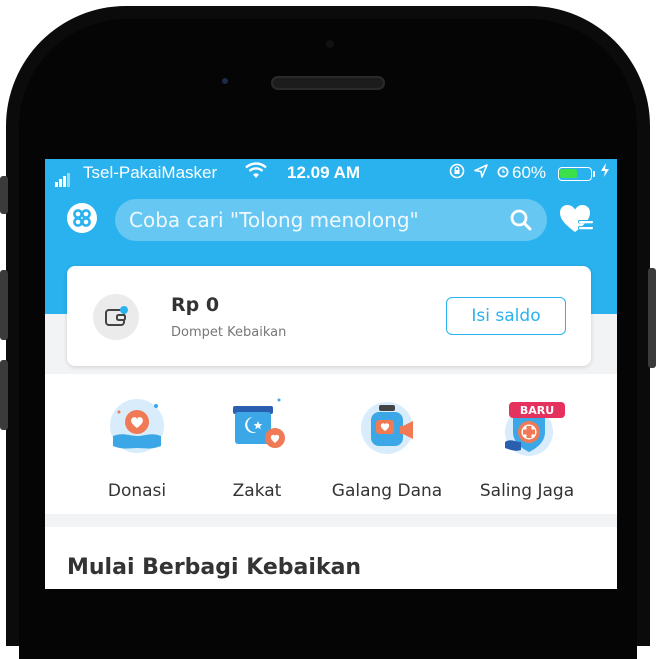  What do you see at coordinates (116, 317) in the screenshot?
I see `wallet-icon` at bounding box center [116, 317].